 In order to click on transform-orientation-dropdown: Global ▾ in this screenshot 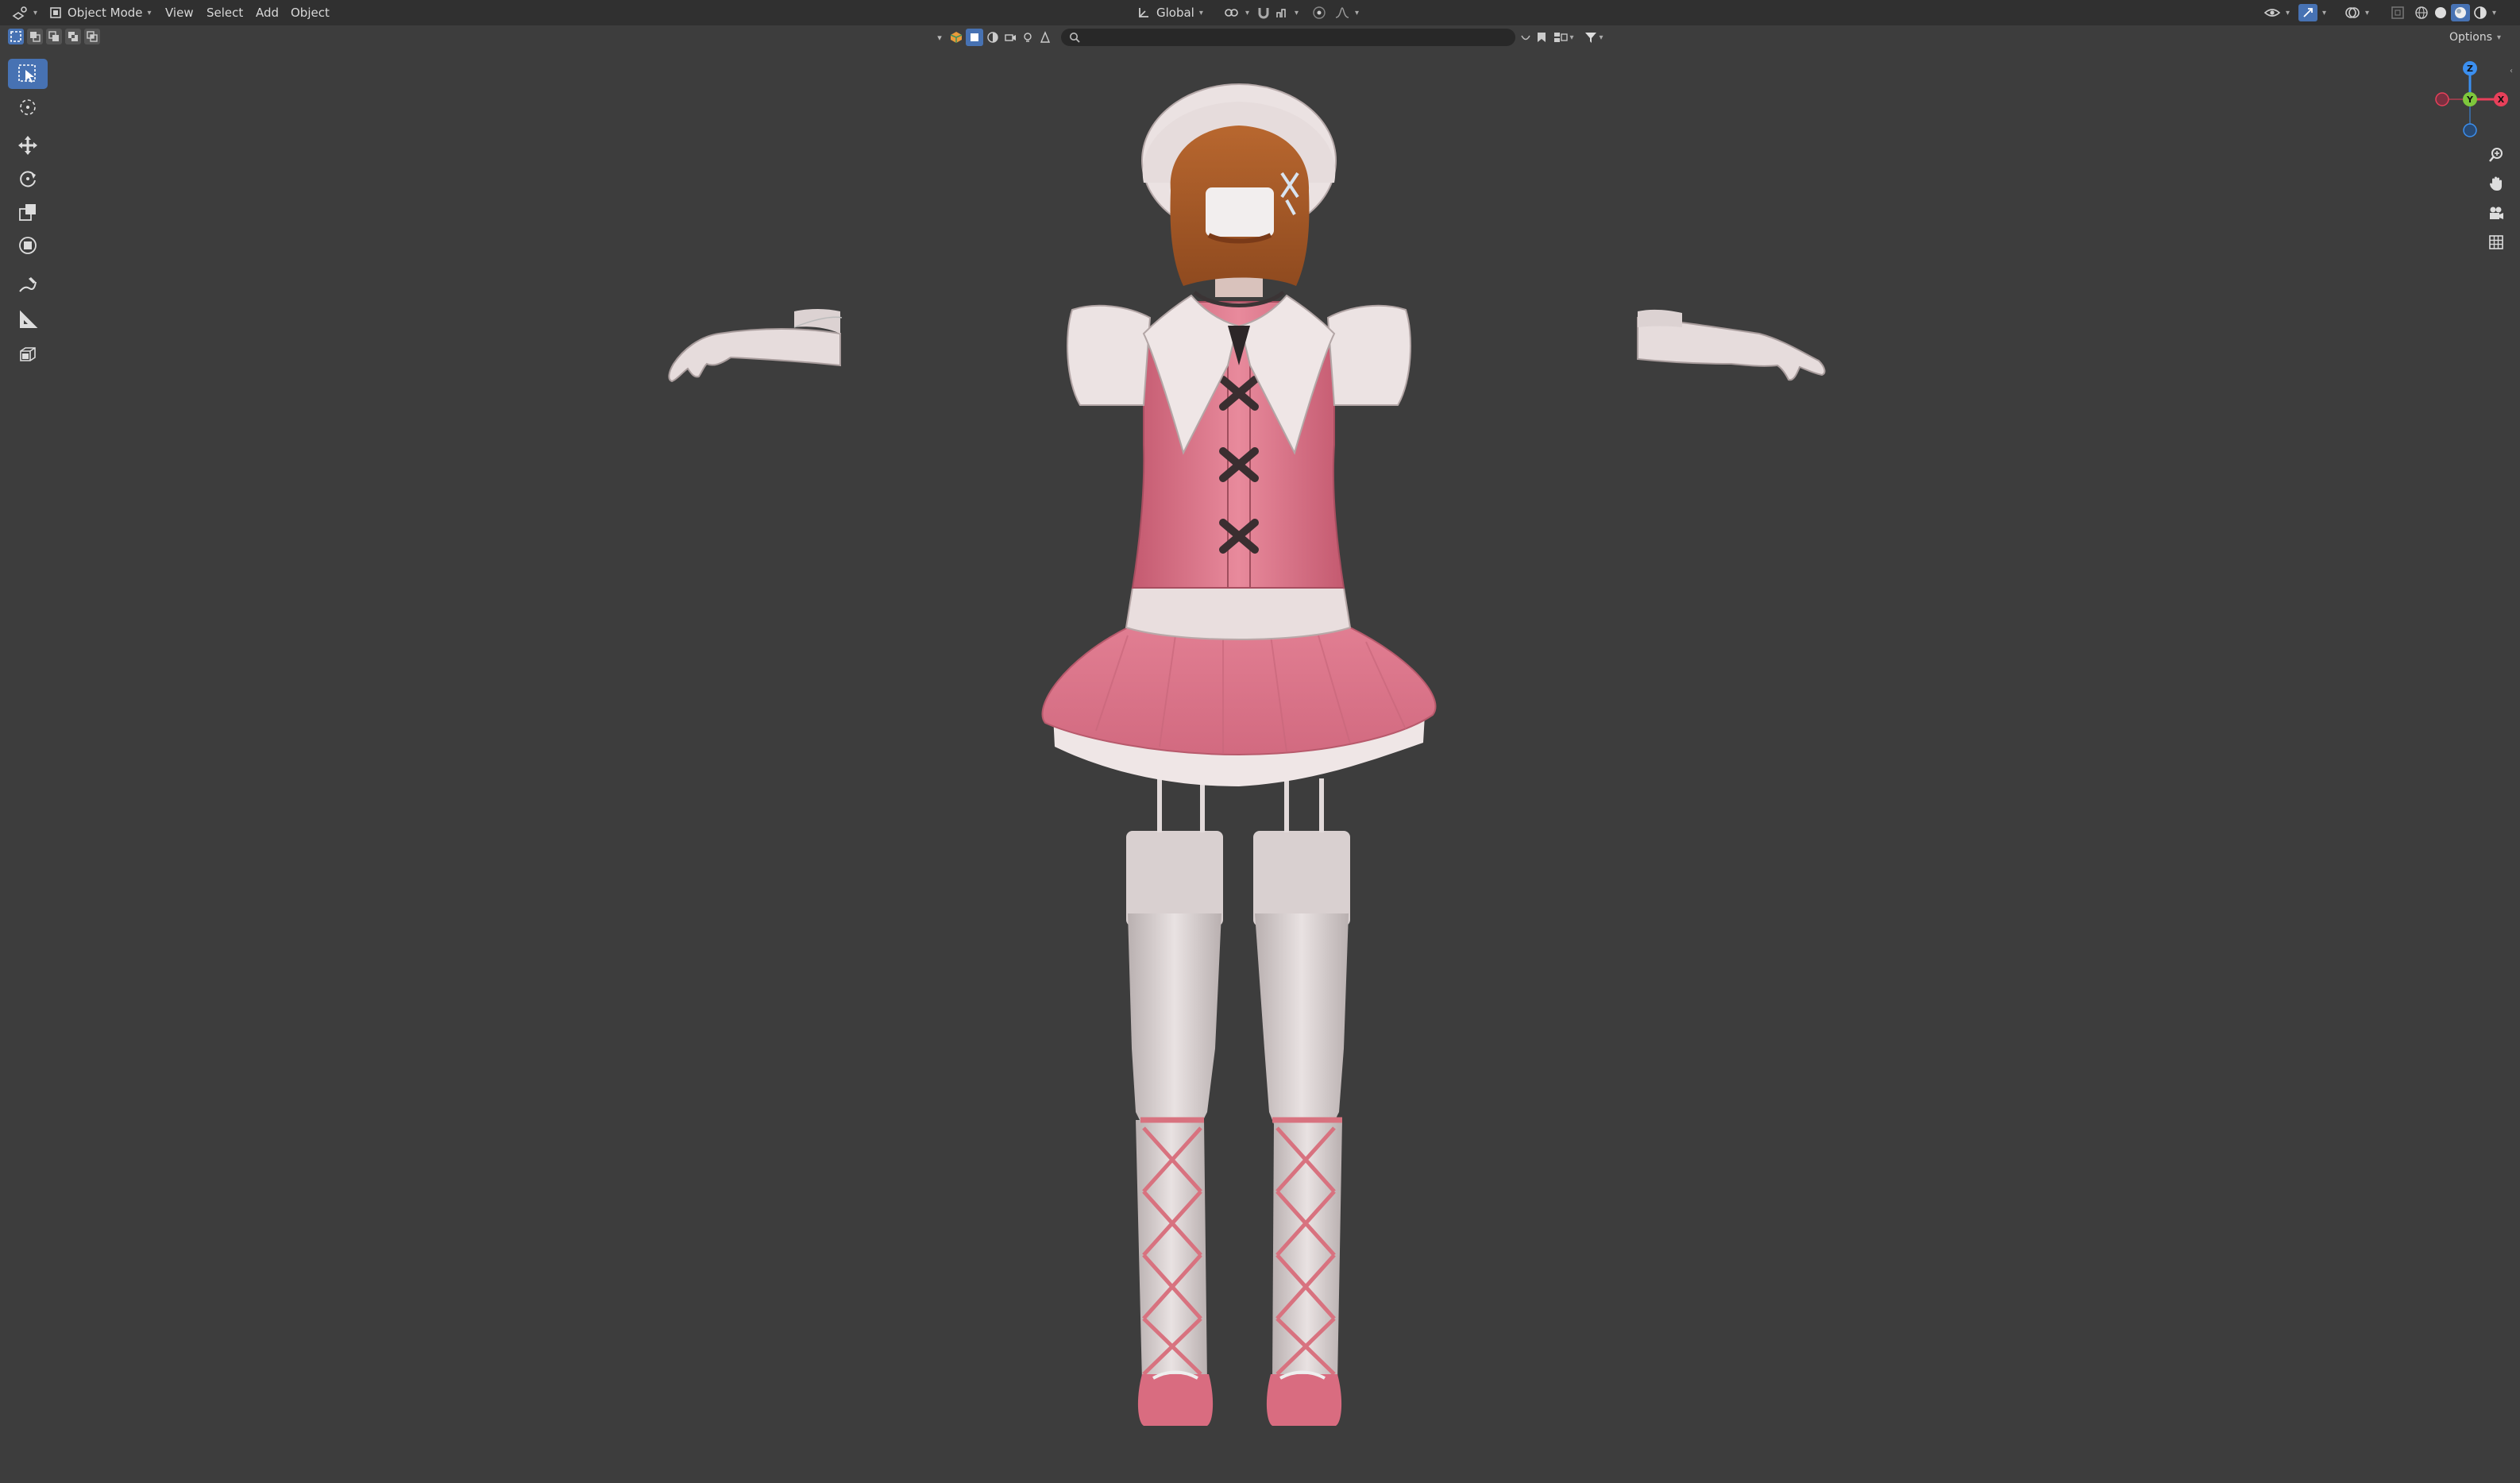, I will do `click(1170, 12)`.